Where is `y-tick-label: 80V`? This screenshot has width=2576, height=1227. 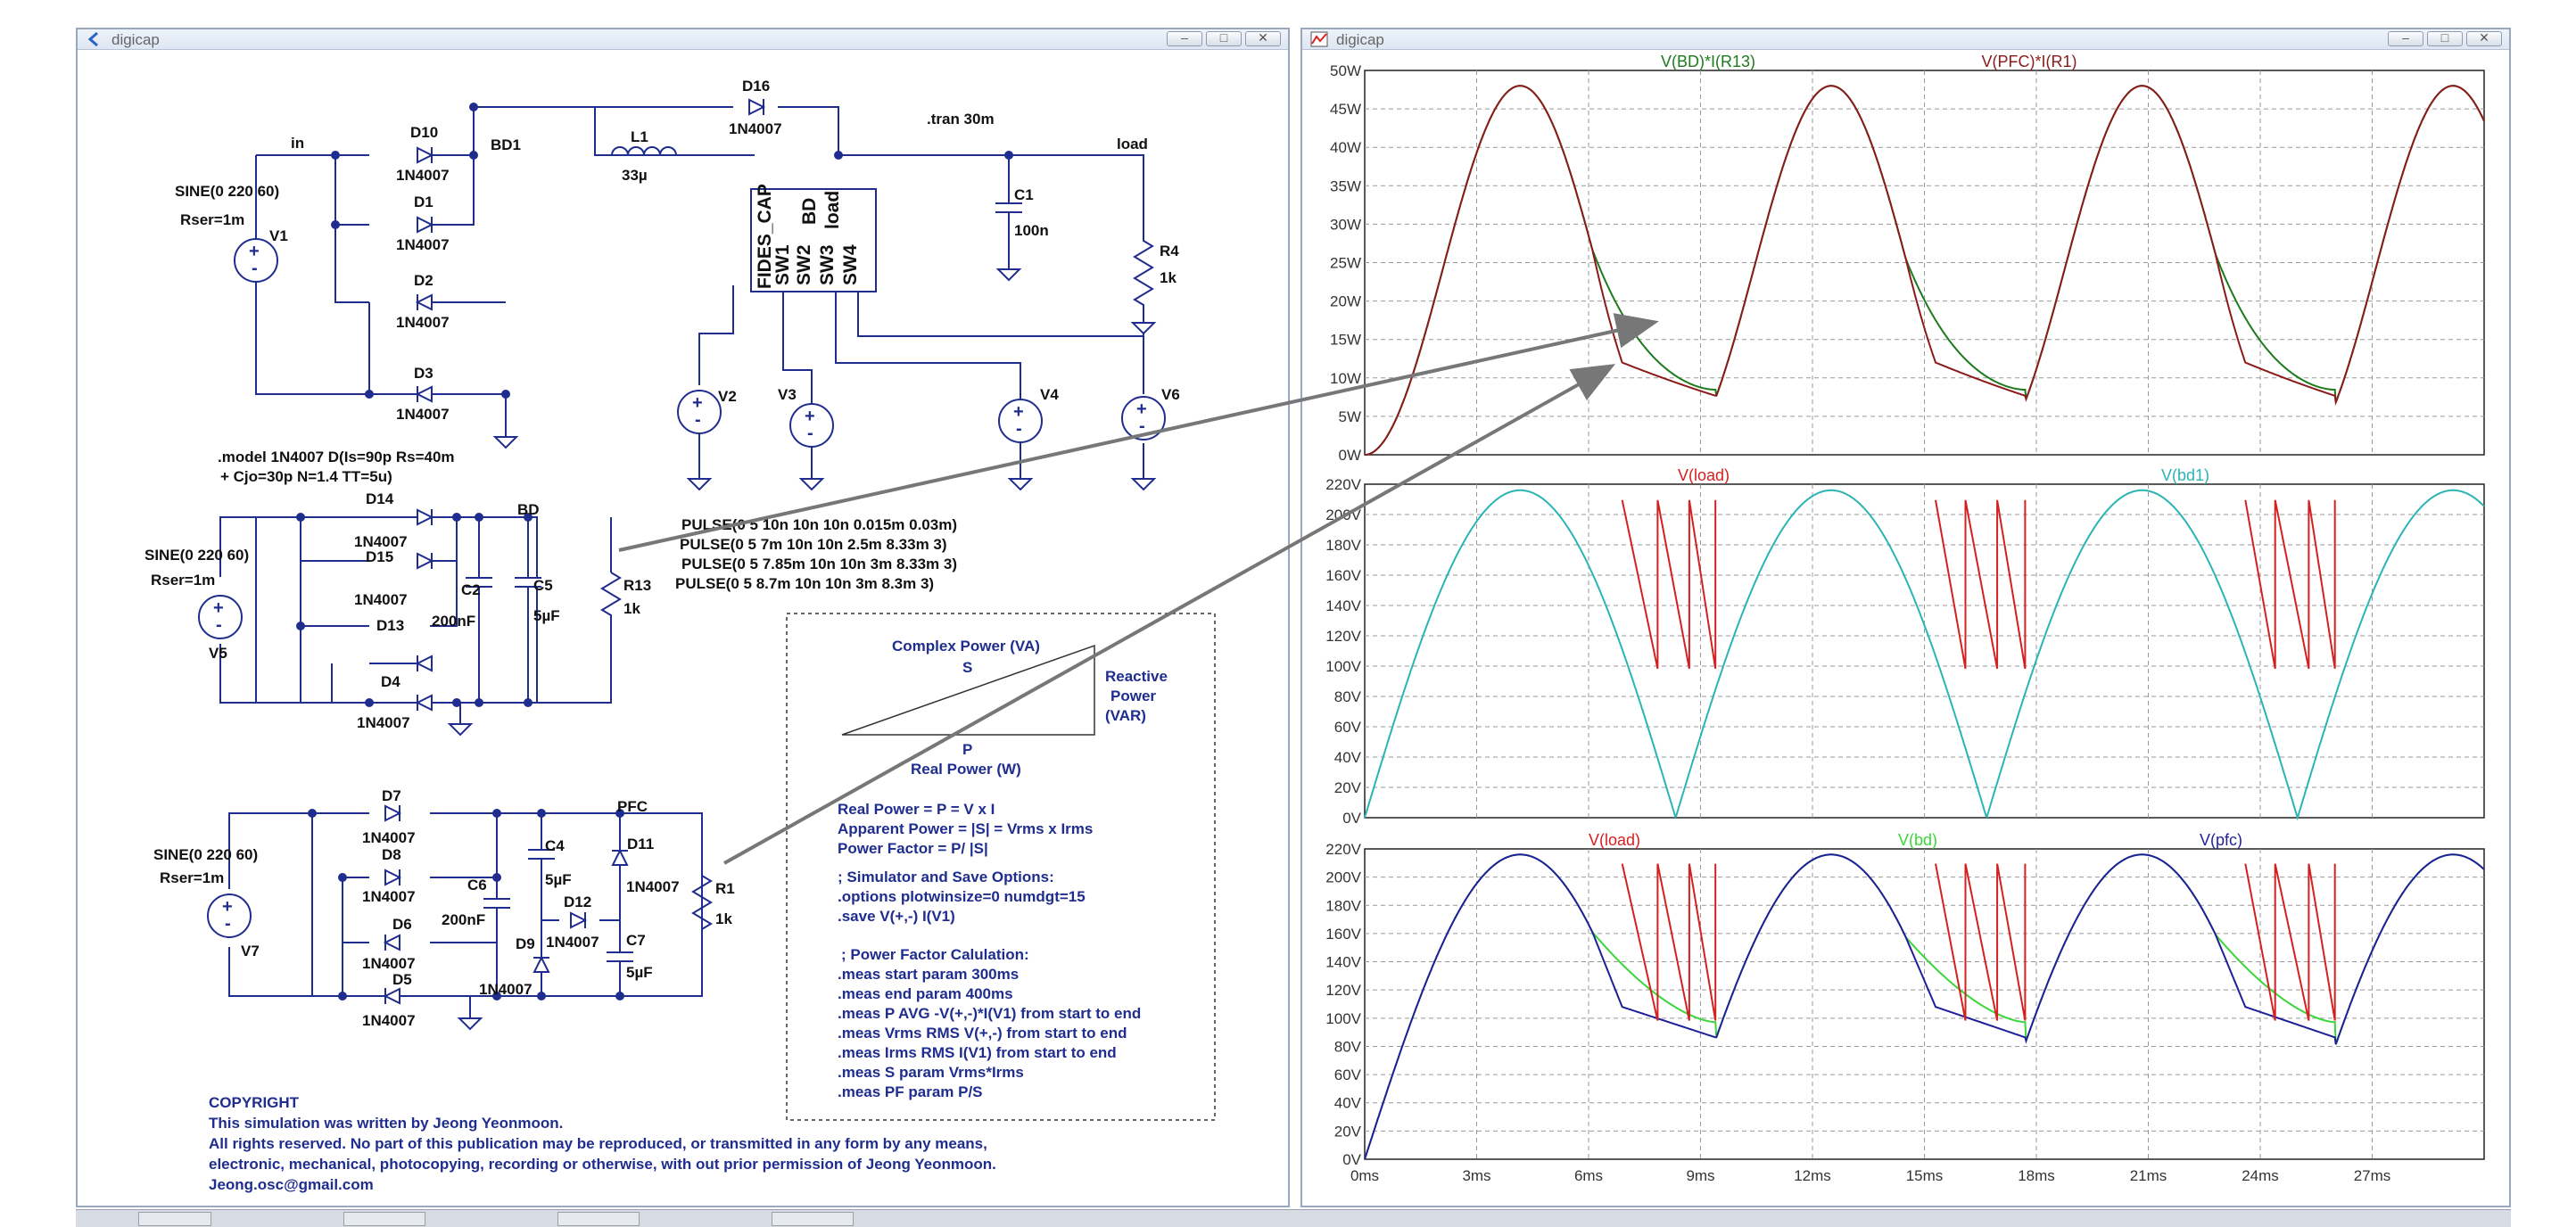
y-tick-label: 80V is located at coordinates (1348, 696).